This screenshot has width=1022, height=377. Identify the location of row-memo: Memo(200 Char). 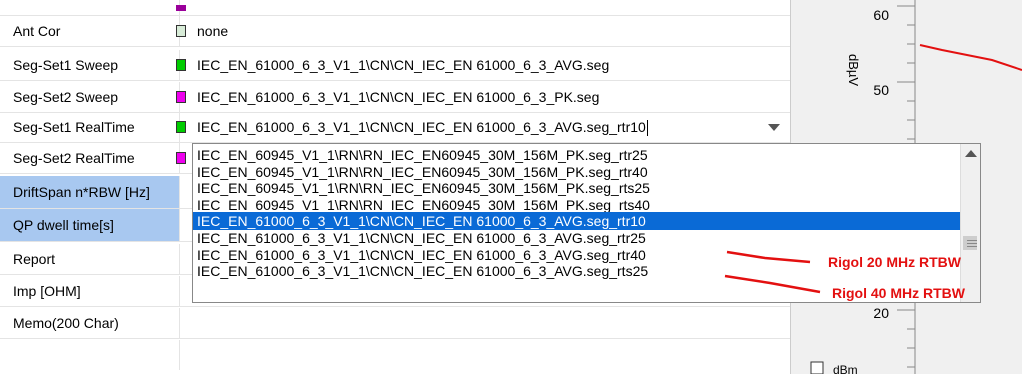
(395, 323).